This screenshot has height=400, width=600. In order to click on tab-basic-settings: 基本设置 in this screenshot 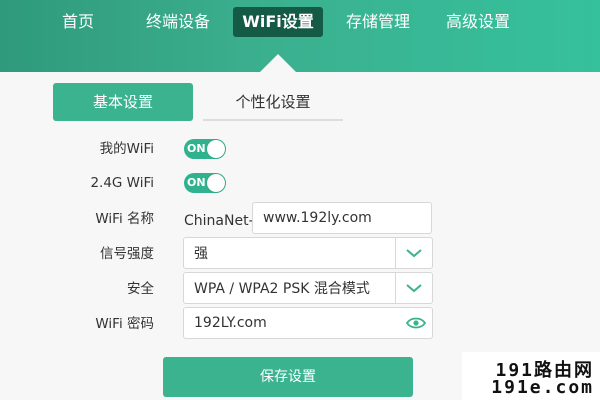, I will do `click(123, 102)`.